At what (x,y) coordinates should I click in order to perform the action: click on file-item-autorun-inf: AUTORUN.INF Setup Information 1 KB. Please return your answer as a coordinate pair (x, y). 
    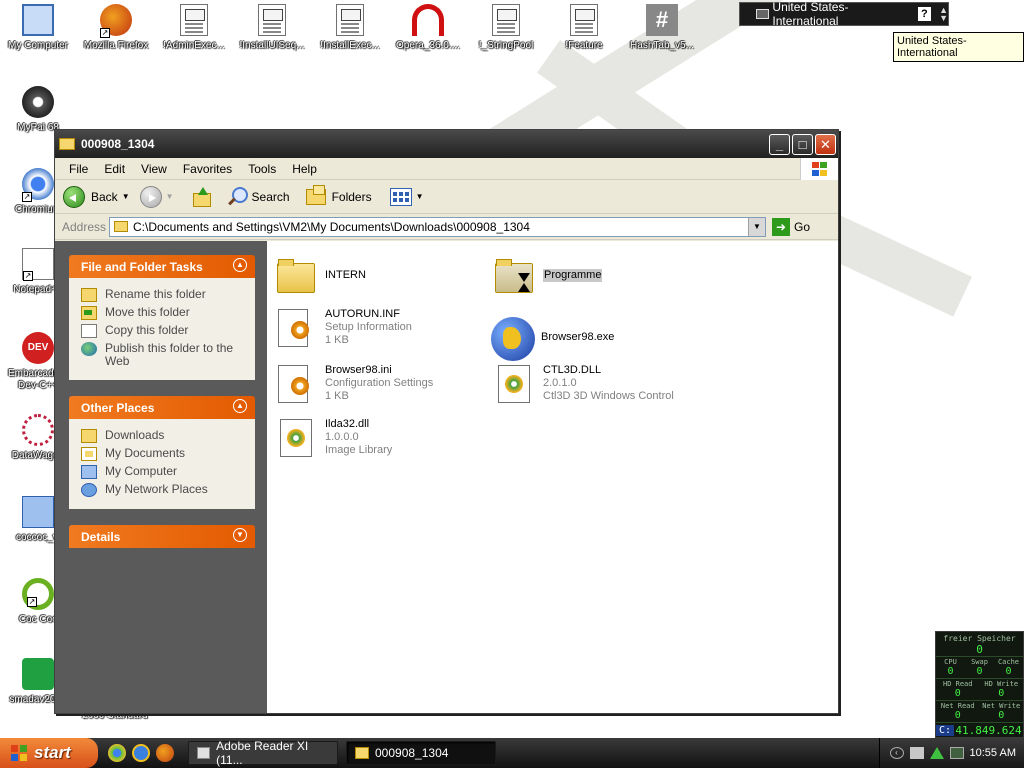
    Looking at the image, I should click on (343, 327).